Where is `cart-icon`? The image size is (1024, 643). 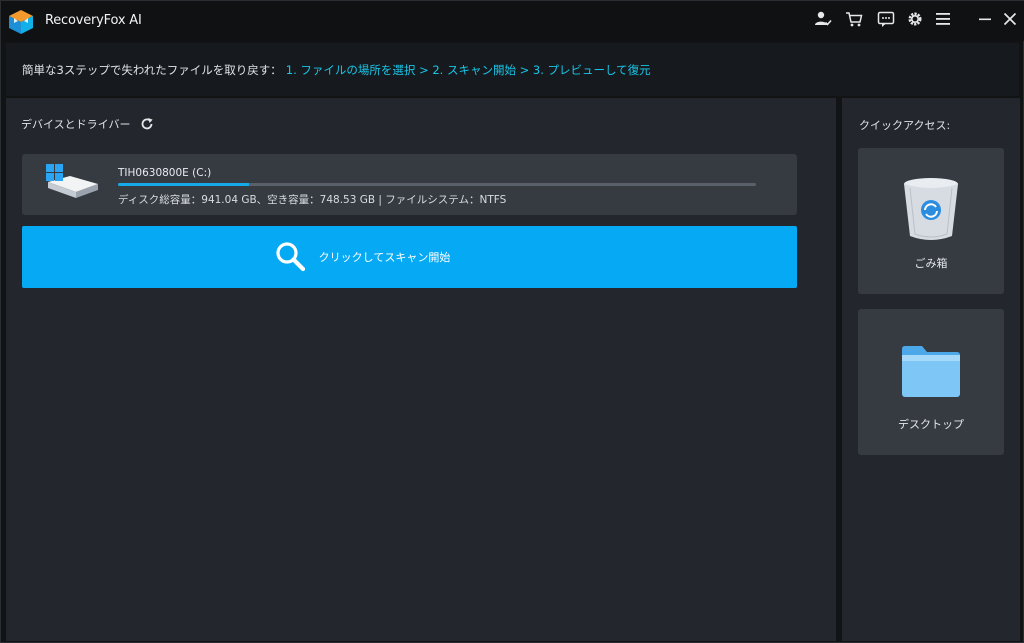
cart-icon is located at coordinates (854, 19).